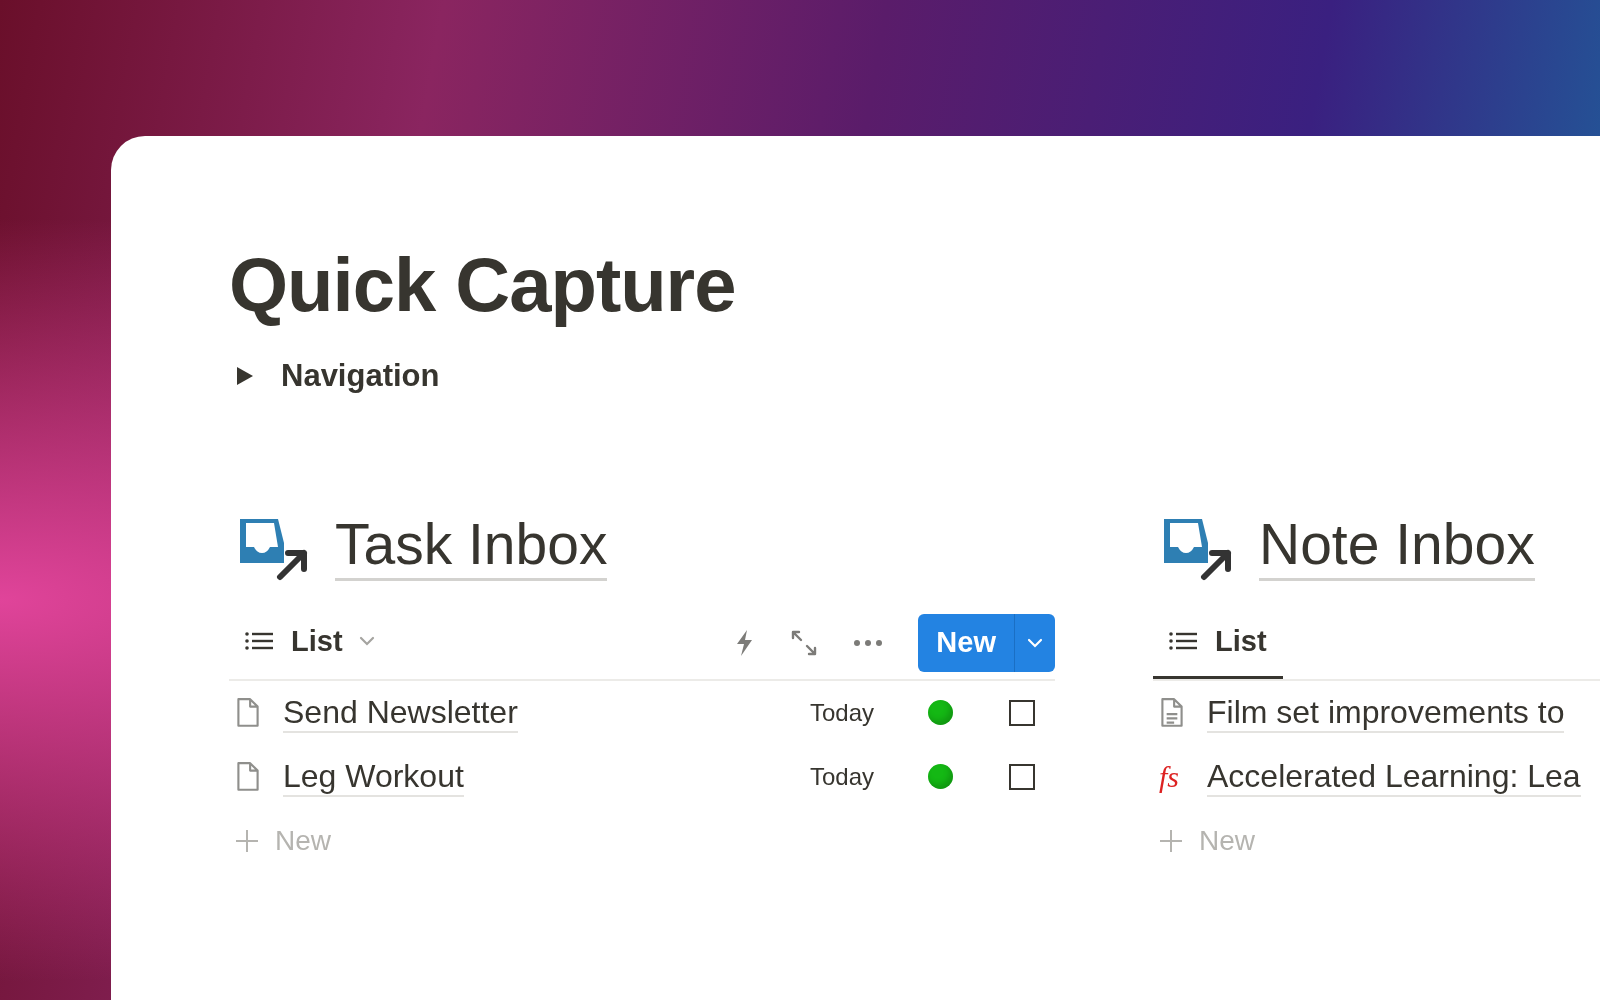 The width and height of the screenshot is (1600, 1000). What do you see at coordinates (471, 546) in the screenshot?
I see `database-title: Task Inbox` at bounding box center [471, 546].